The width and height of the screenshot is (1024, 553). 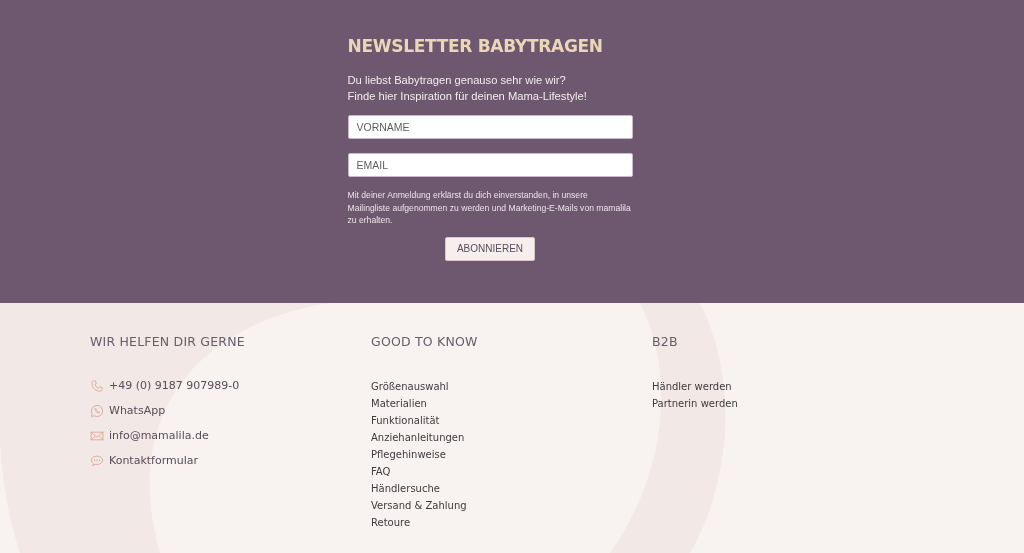 I want to click on intro-text: Finde hier Inspiration für deinen Mama-Lifestyle!, so click(x=467, y=96).